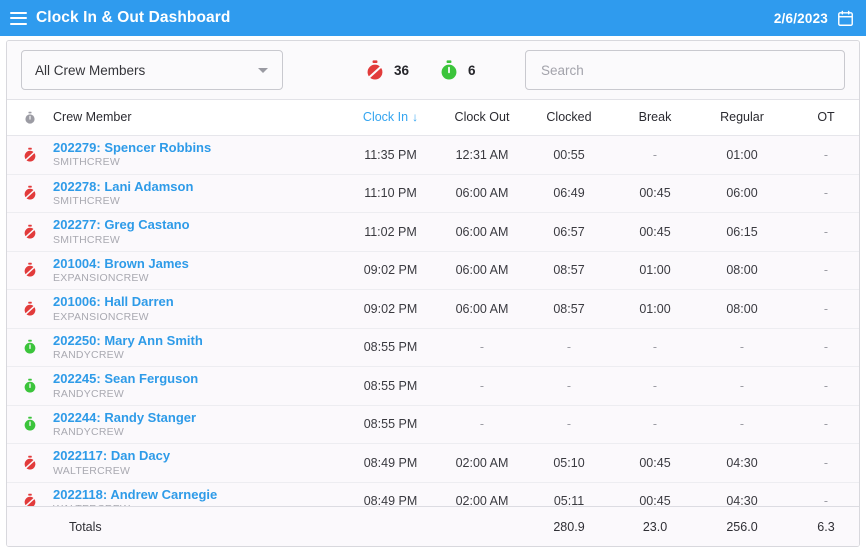 The width and height of the screenshot is (866, 553). I want to click on search-box, so click(685, 70).